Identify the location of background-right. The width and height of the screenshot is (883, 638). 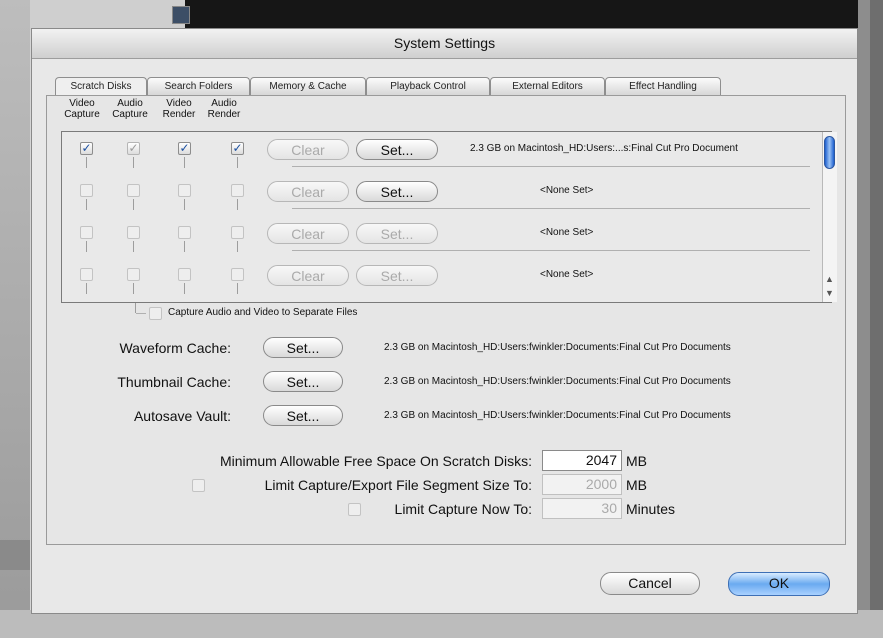
(870, 319).